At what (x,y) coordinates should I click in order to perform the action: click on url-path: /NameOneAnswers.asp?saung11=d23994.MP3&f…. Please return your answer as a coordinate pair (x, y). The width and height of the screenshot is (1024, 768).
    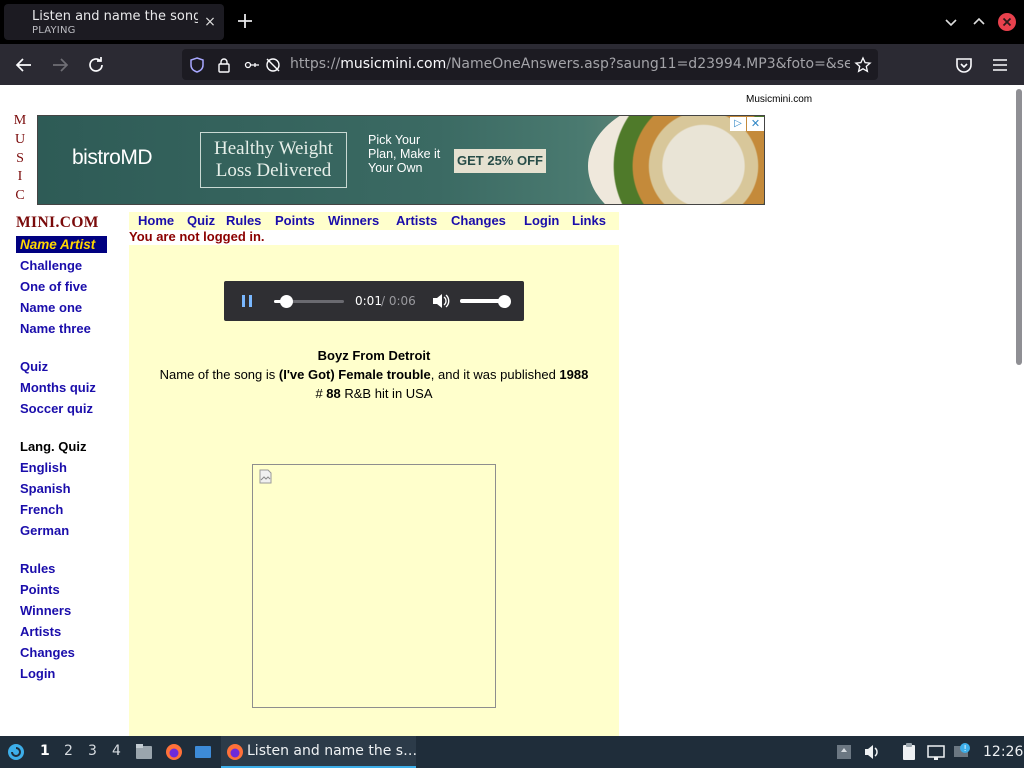
    Looking at the image, I should click on (648, 64).